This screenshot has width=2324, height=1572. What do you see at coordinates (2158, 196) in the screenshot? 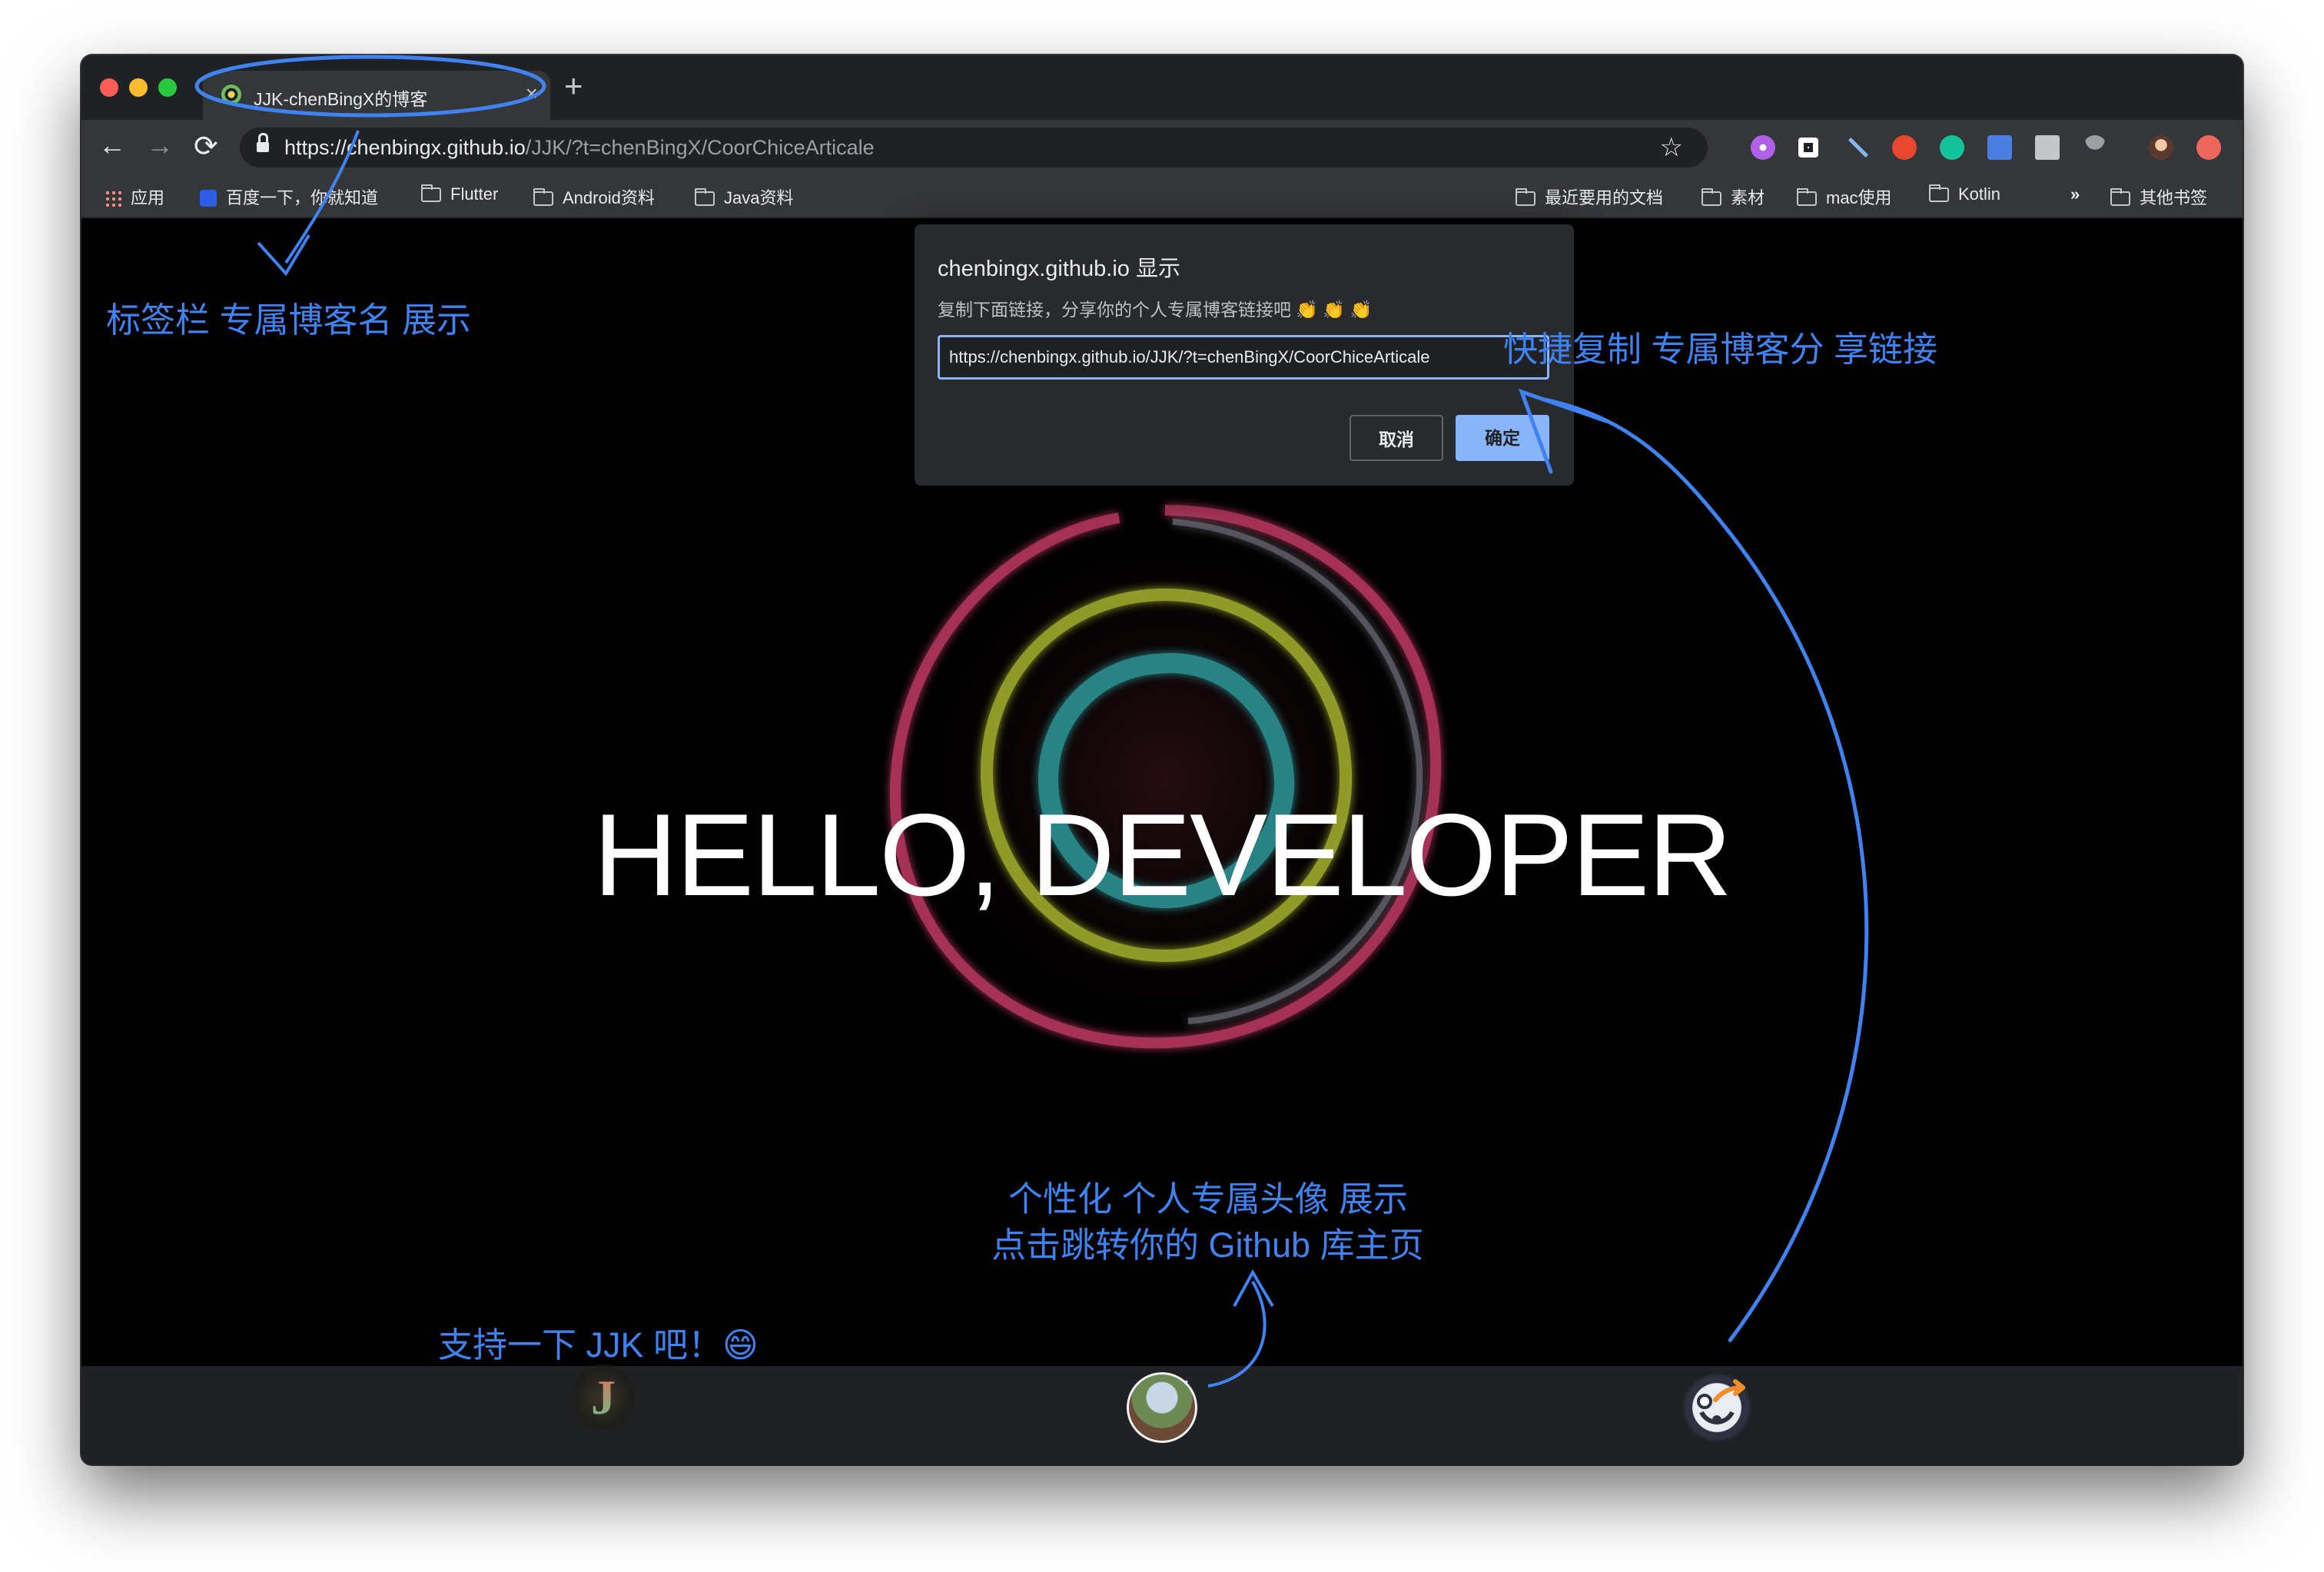
I see `bookmark-other: 其他书签` at bounding box center [2158, 196].